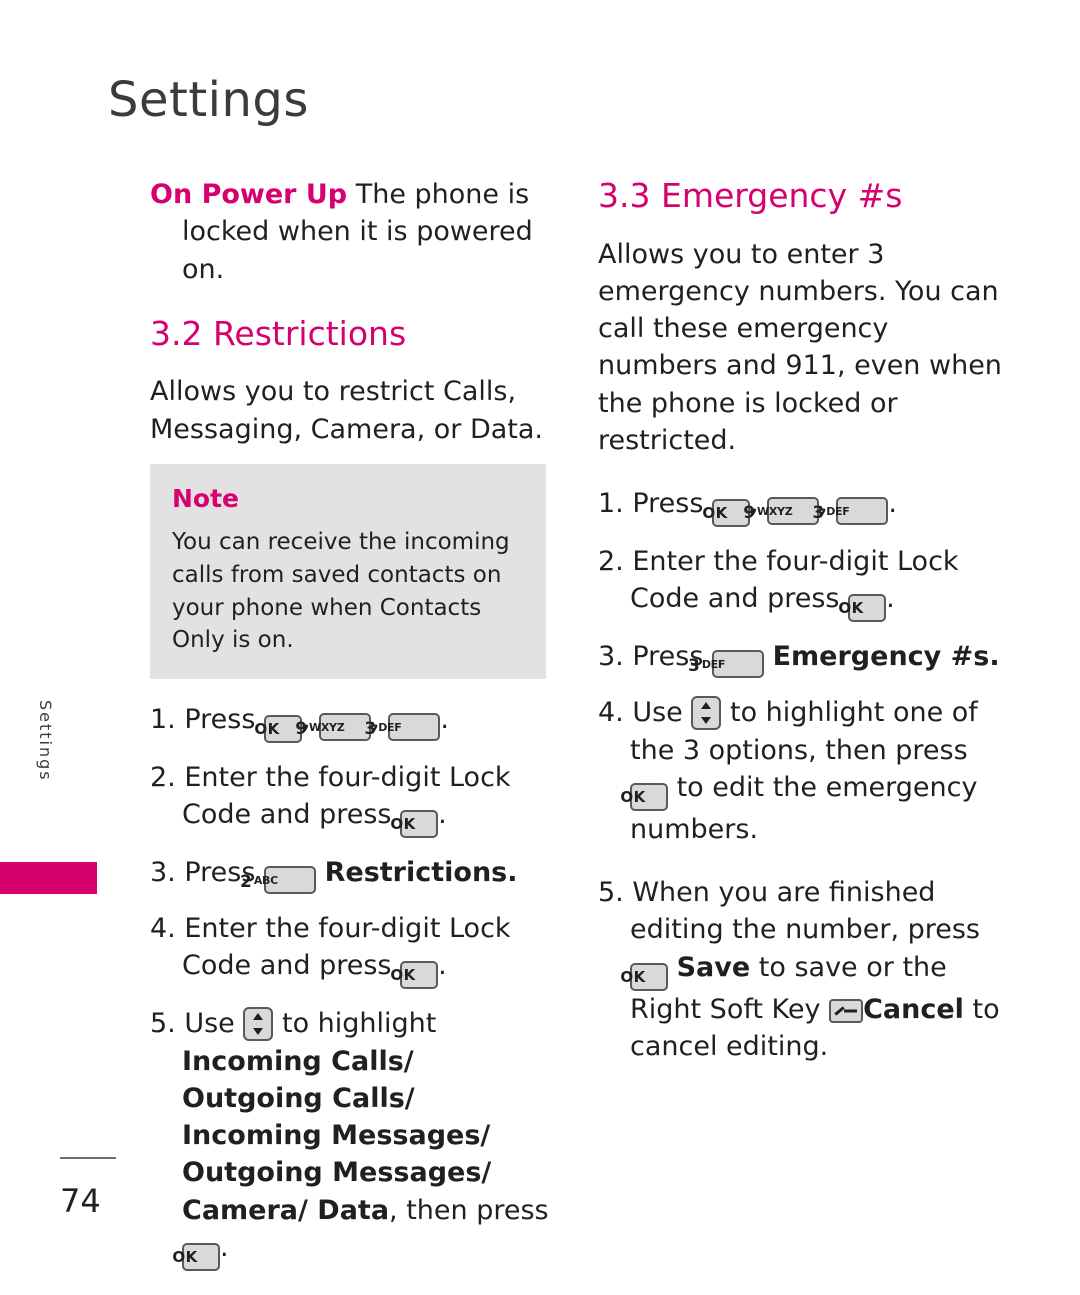 The image size is (1080, 1295). Describe the element at coordinates (651, 504) in the screenshot. I see `right-step-1-prefix: 1. Press` at that location.